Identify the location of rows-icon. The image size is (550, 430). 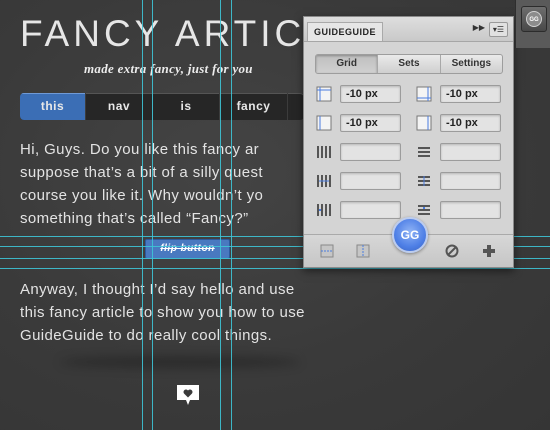
(424, 152).